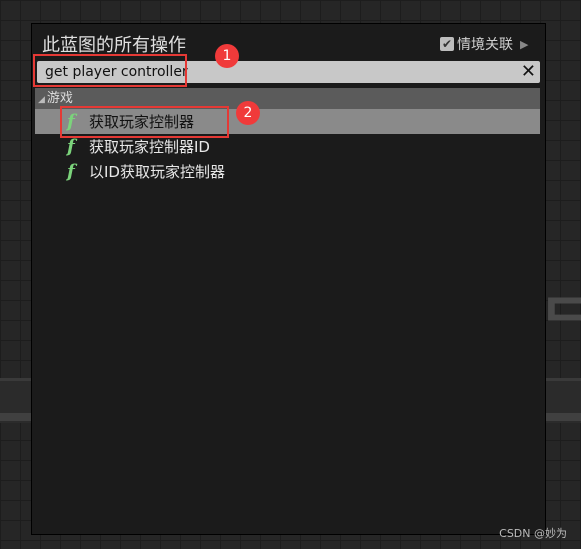 The image size is (581, 549). I want to click on triangle-down-icon: ◢, so click(41, 100).